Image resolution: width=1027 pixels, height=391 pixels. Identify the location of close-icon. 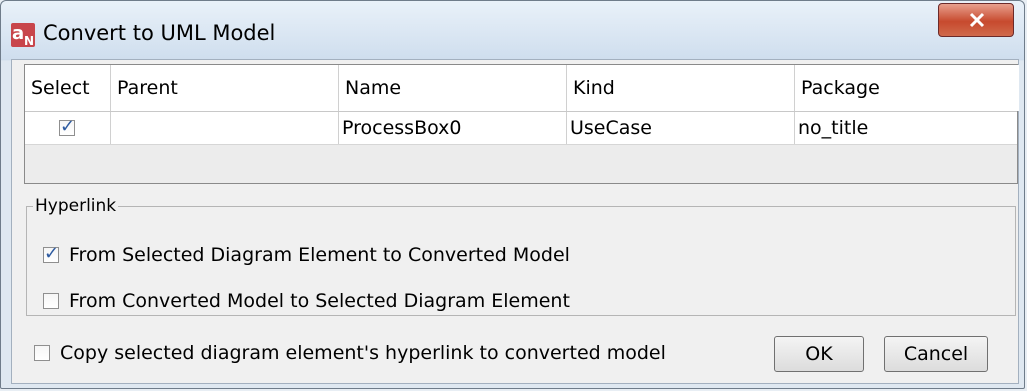
(977, 20).